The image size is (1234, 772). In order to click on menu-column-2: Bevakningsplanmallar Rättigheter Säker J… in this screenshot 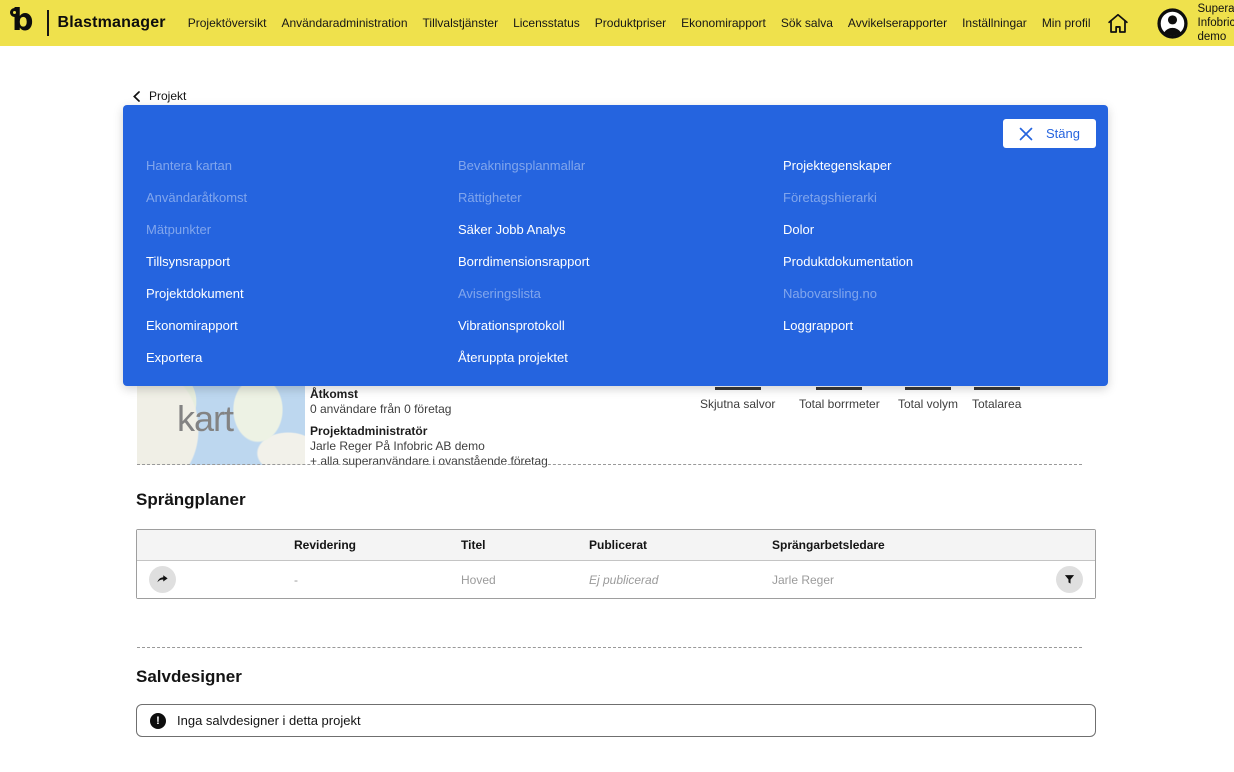, I will do `click(524, 271)`.